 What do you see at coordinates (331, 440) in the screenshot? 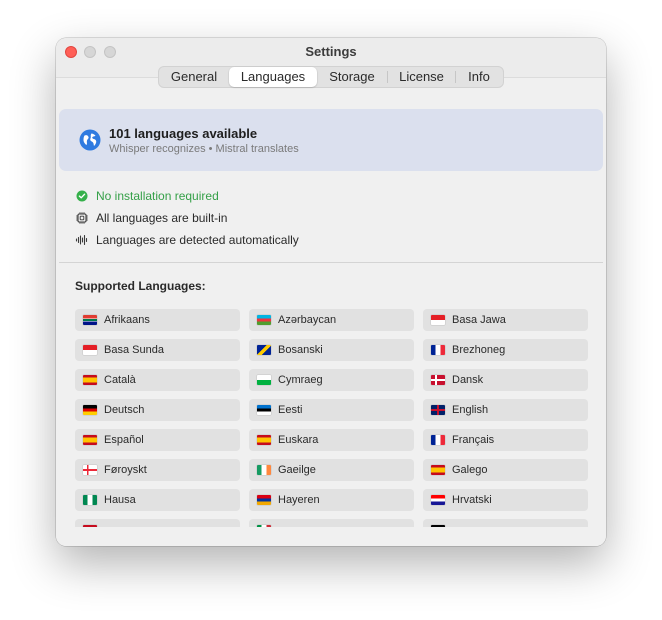
I see `language-item: Euskara` at bounding box center [331, 440].